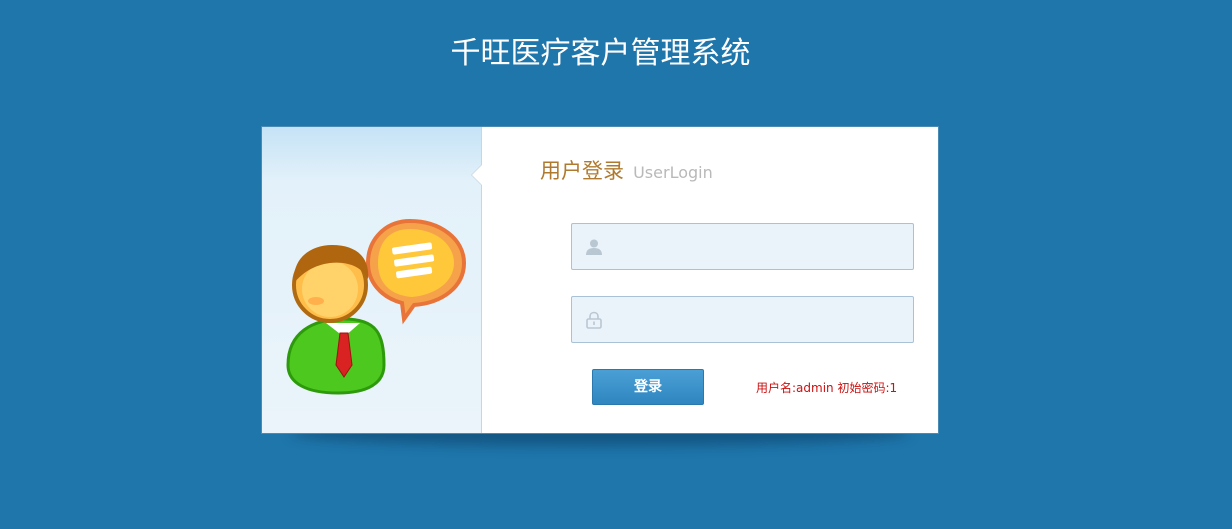  I want to click on page-title: 千旺医疗客户管理系统, so click(600, 53).